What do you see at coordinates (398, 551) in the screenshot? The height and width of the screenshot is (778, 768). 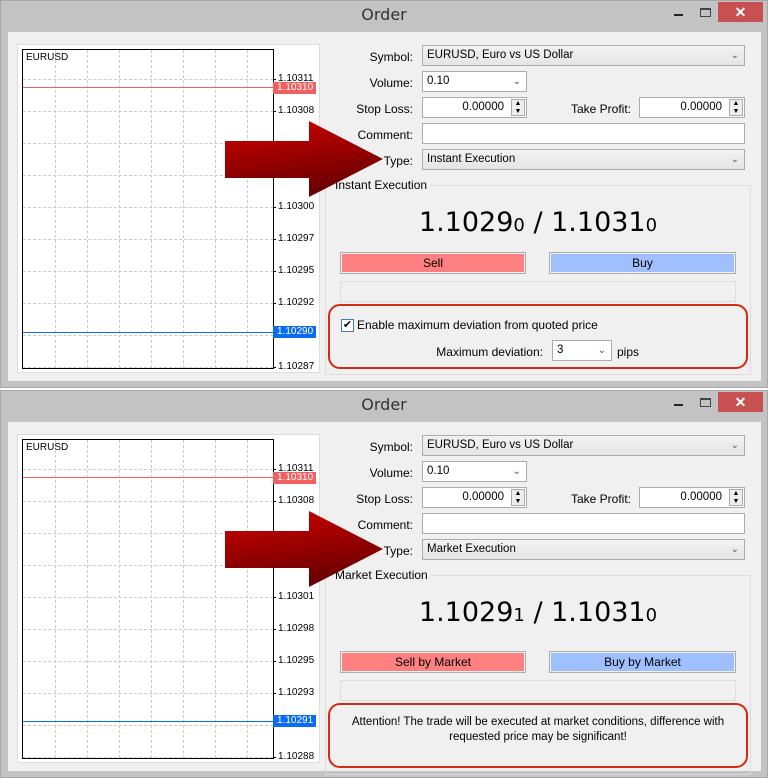 I see `type-label: Type:` at bounding box center [398, 551].